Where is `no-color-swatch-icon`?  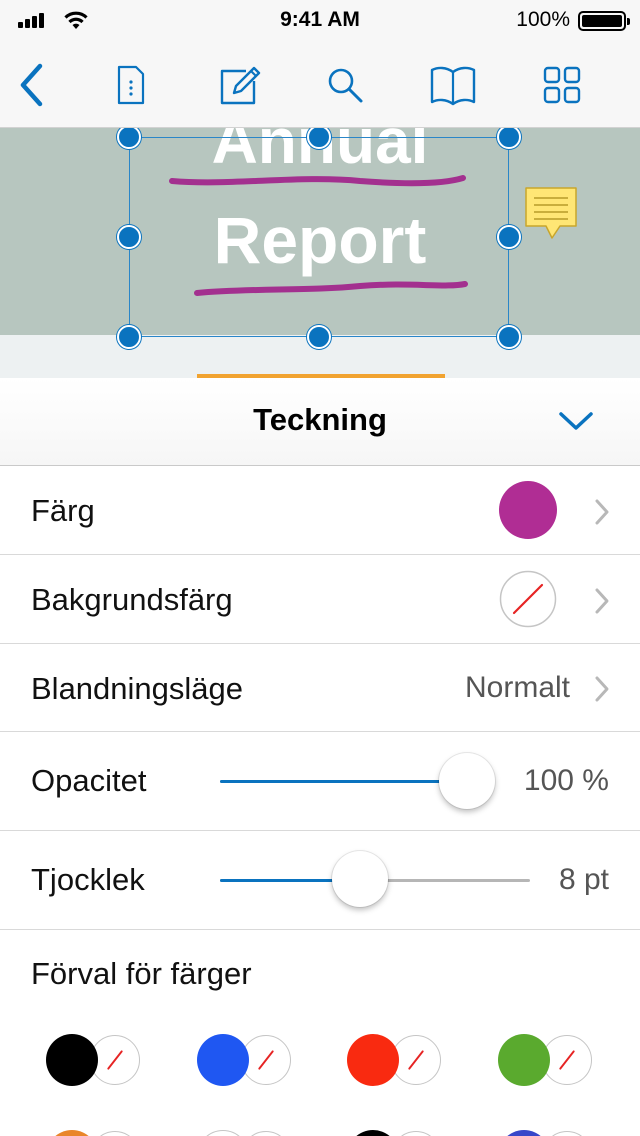 no-color-swatch-icon is located at coordinates (528, 599).